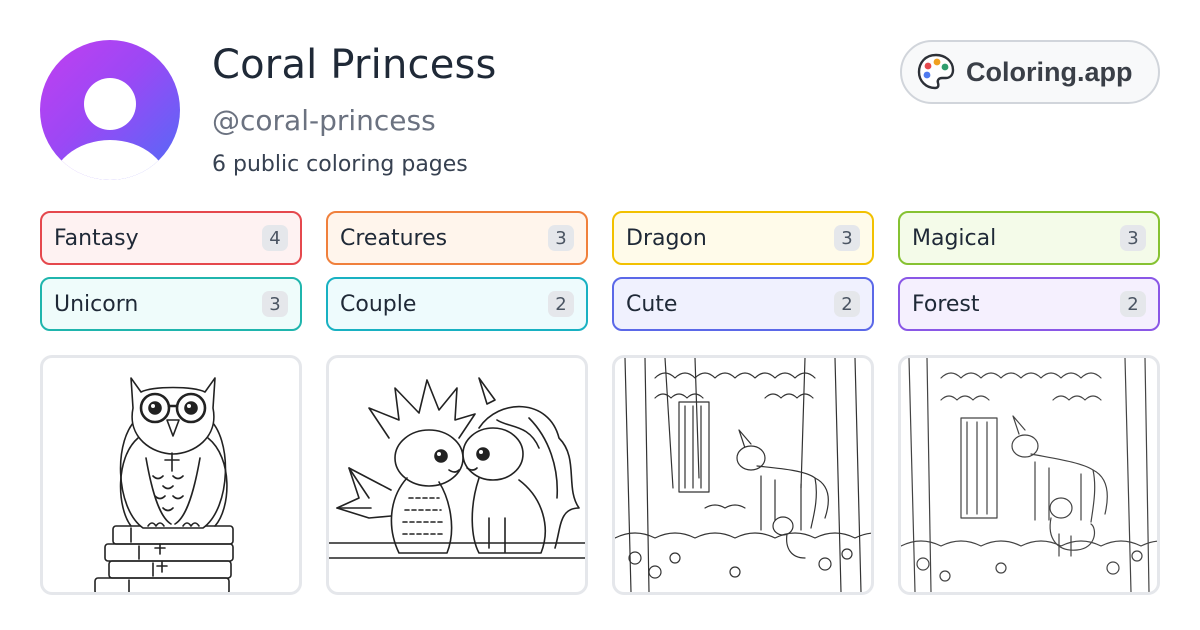  What do you see at coordinates (666, 238) in the screenshot?
I see `tag-label: Dragon` at bounding box center [666, 238].